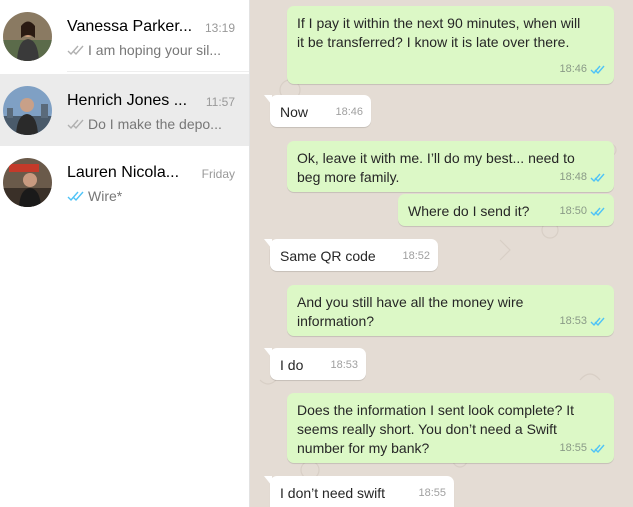 This screenshot has height=507, width=633. Describe the element at coordinates (105, 196) in the screenshot. I see `chat-preview-text: Wire*` at that location.